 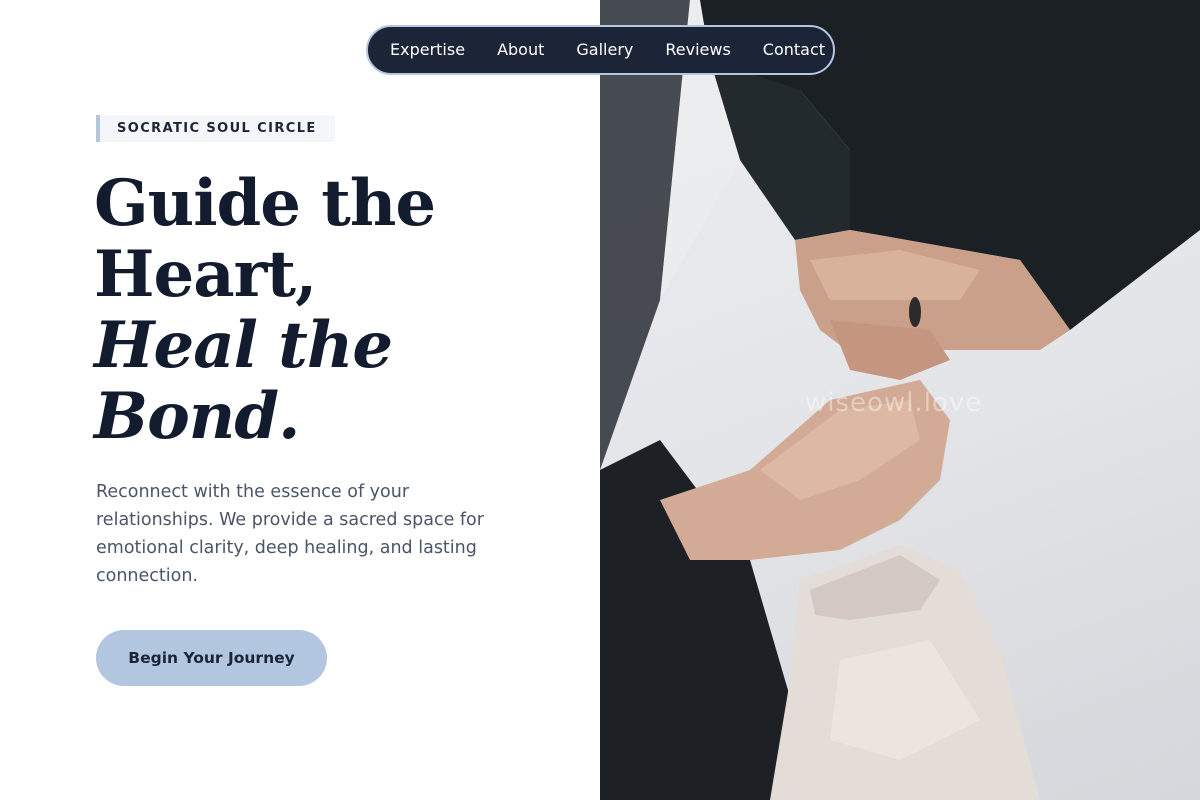 What do you see at coordinates (197, 416) in the screenshot?
I see `headline-line-4: Bond.` at bounding box center [197, 416].